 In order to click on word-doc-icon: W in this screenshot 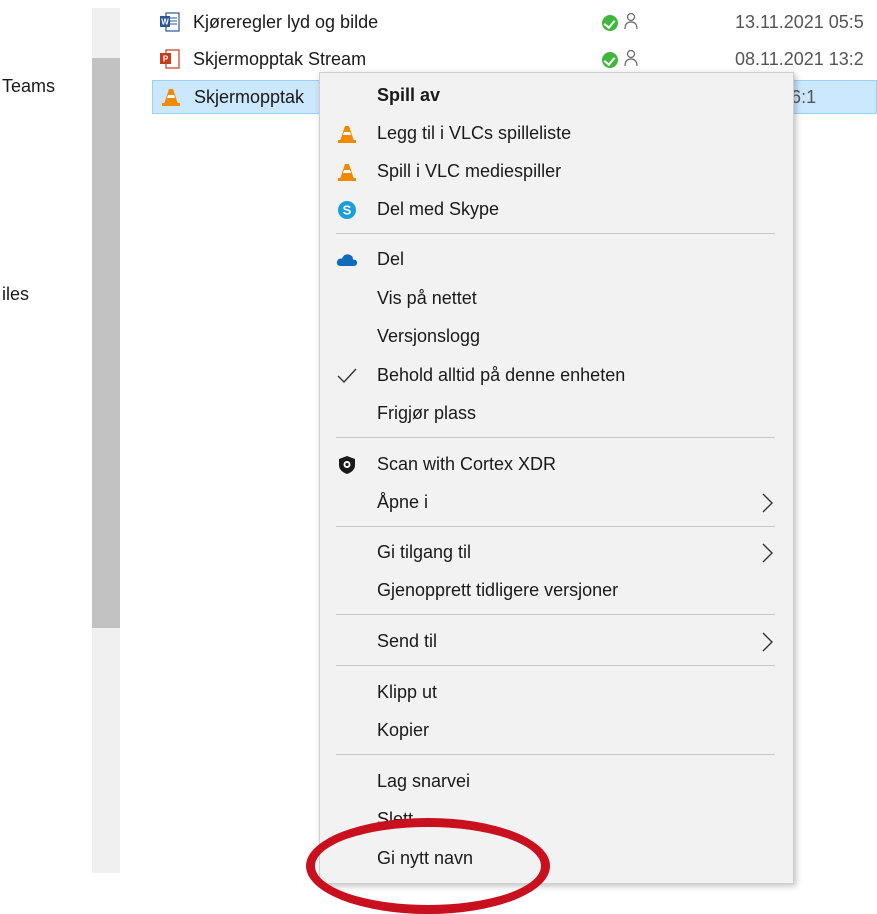, I will do `click(170, 22)`.